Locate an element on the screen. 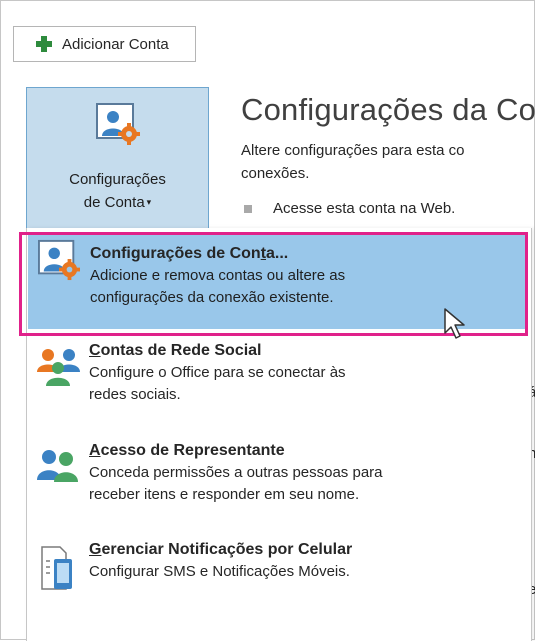  menu-item-description-line2: receber itens e responder em seu nome. is located at coordinates (224, 494).